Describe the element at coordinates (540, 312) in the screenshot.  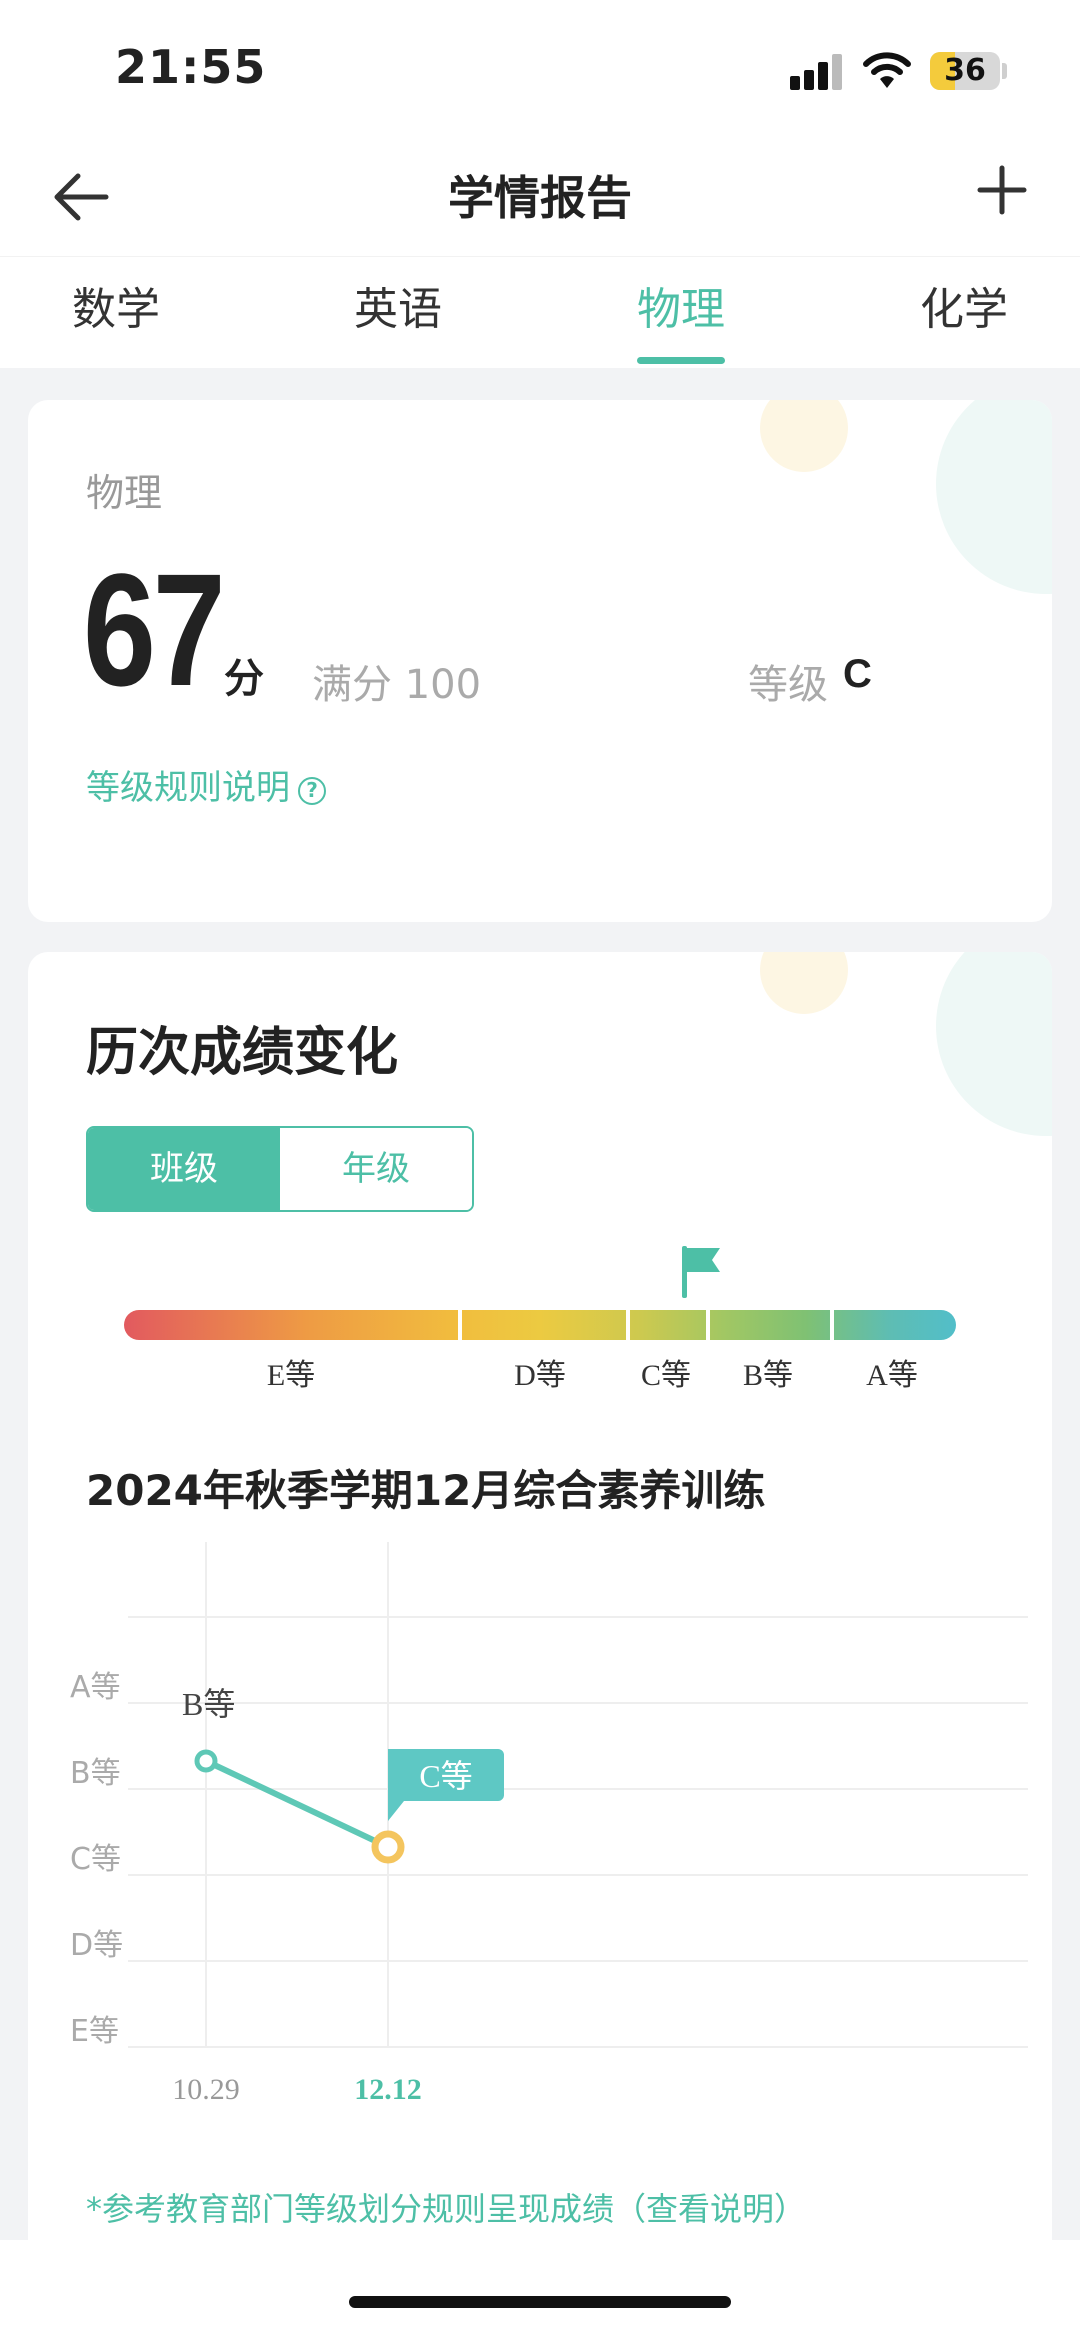
I see `subject-tabs: 数学 英语 物理 化学` at that location.